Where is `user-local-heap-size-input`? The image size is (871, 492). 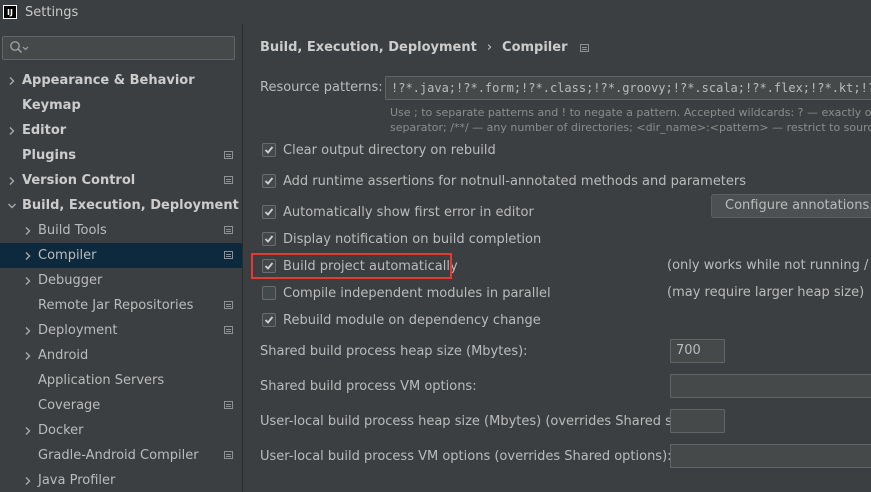
user-local-heap-size-input is located at coordinates (697, 421).